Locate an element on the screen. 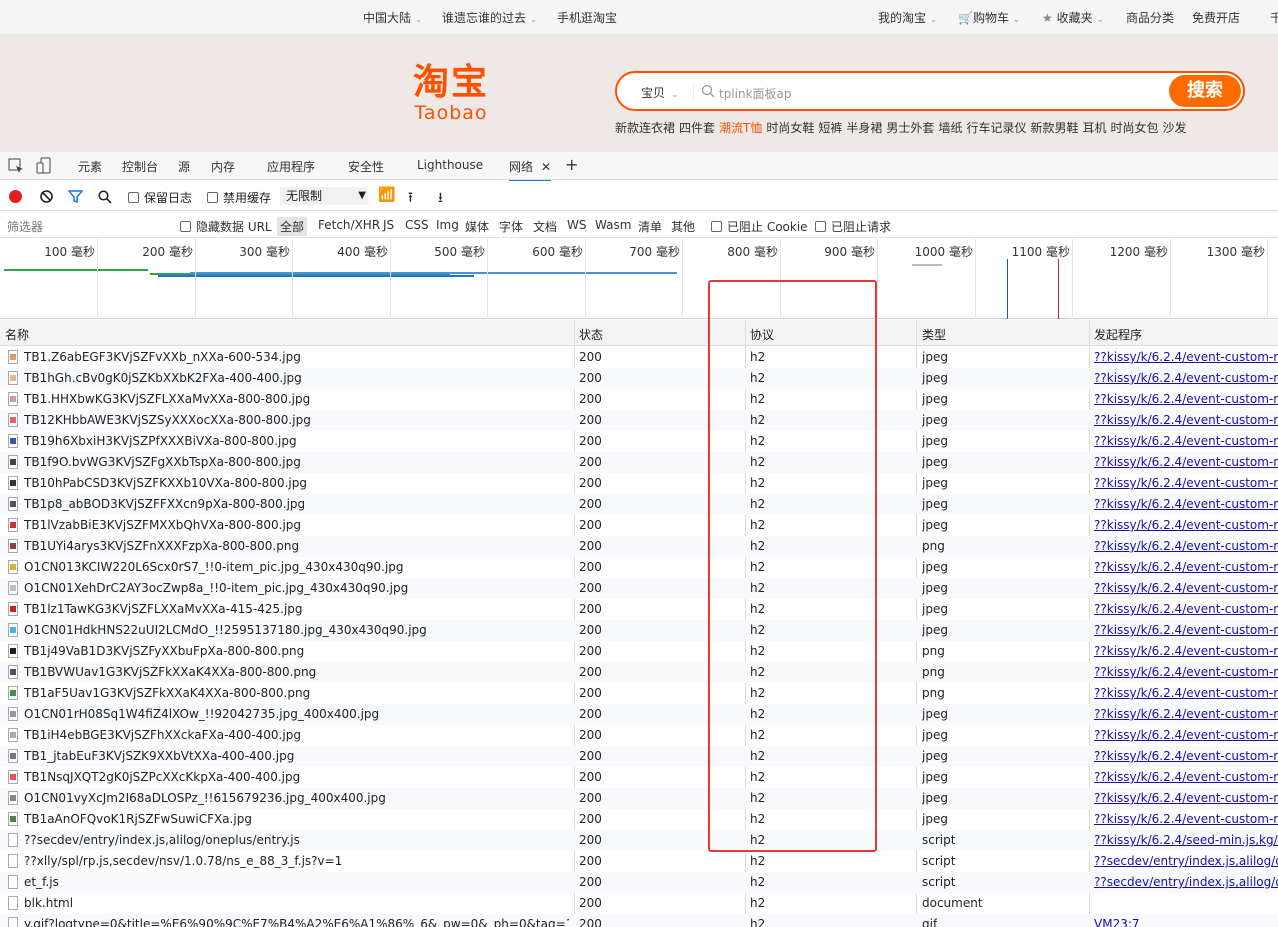  hot-word-link: 时尚女包 is located at coordinates (1135, 128).